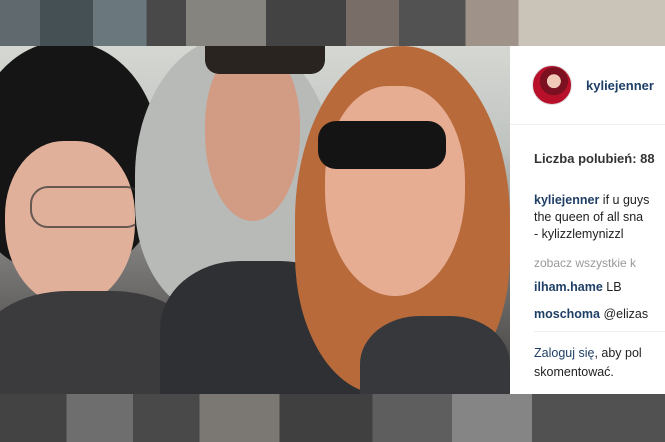  I want to click on login-text-1: , aby pol, so click(618, 353).